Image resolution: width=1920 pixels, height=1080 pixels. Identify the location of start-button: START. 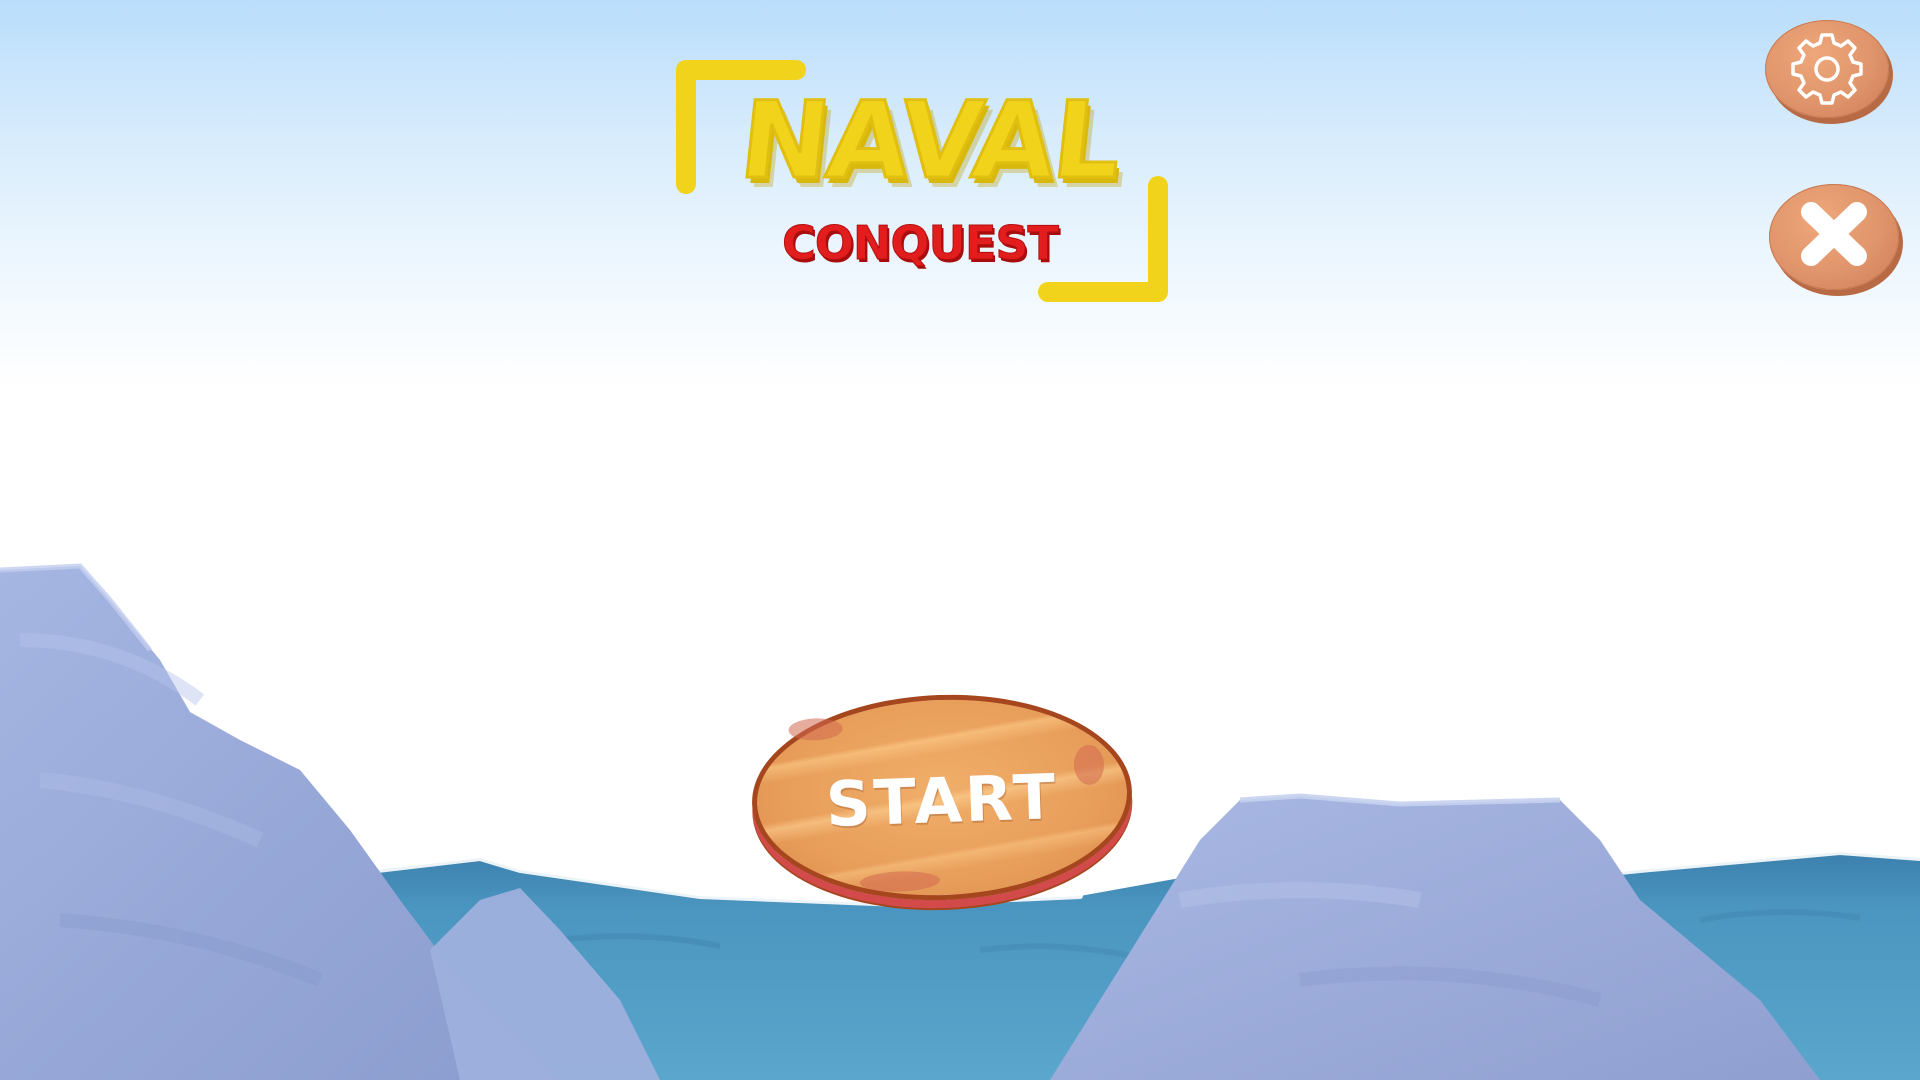
(942, 797).